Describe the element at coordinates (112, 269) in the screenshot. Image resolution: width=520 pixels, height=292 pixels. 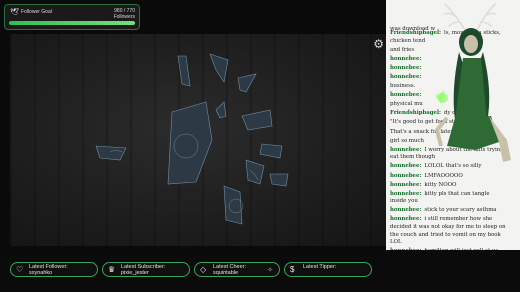
I see `crown-icon: ♛` at that location.